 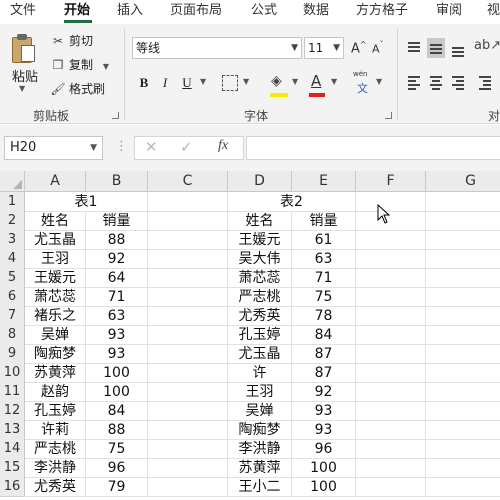 What do you see at coordinates (117, 297) in the screenshot?
I see `cell-b6: 71` at bounding box center [117, 297].